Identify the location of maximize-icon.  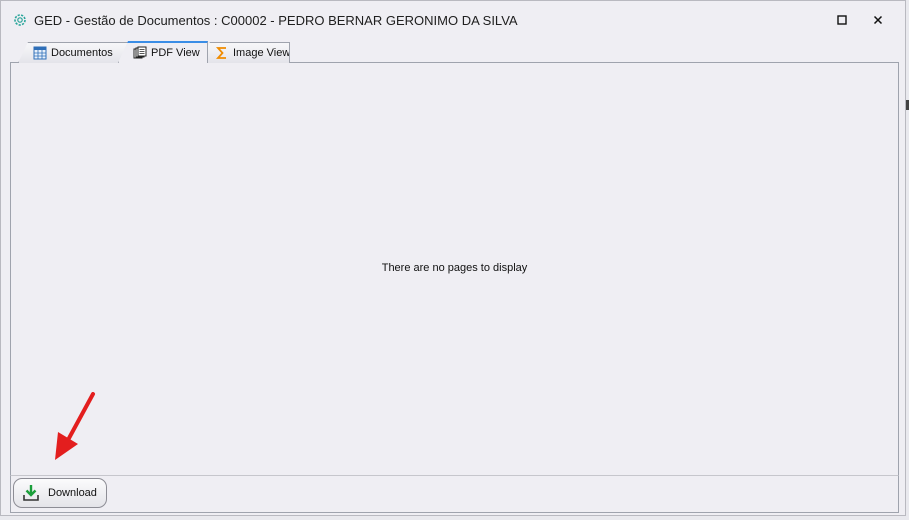
(842, 20).